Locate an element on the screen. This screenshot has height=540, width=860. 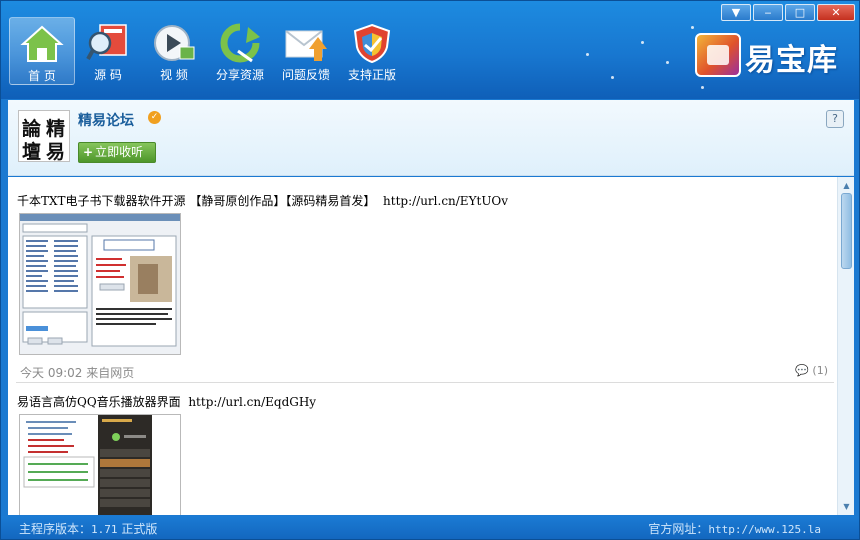
source-code-icon is located at coordinates (106, 42).